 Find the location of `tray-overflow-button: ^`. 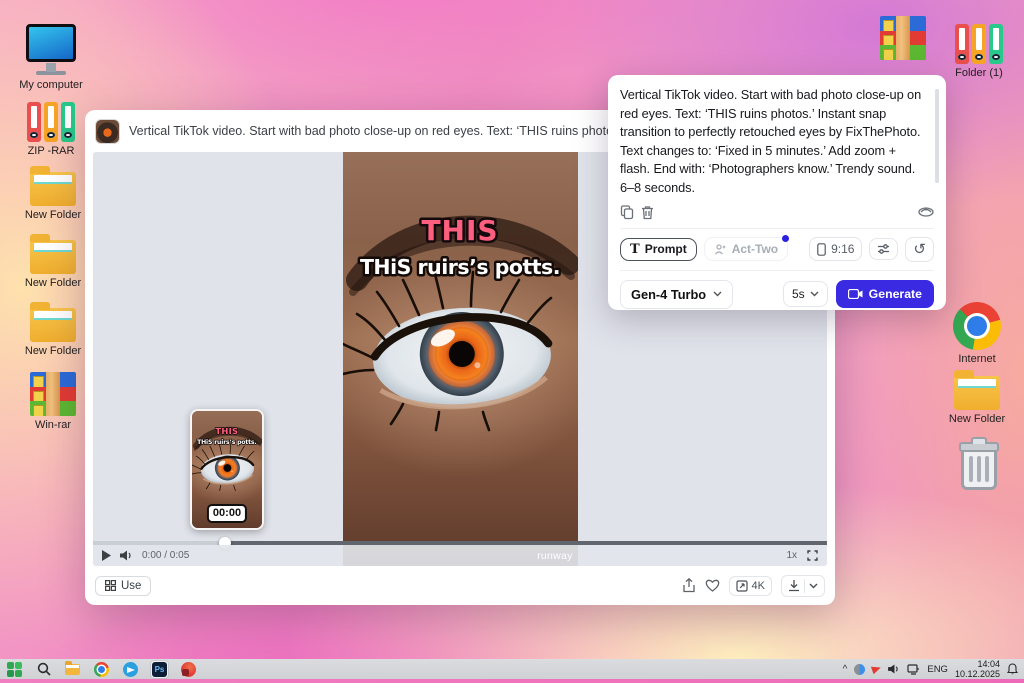

tray-overflow-button: ^ is located at coordinates (845, 669).